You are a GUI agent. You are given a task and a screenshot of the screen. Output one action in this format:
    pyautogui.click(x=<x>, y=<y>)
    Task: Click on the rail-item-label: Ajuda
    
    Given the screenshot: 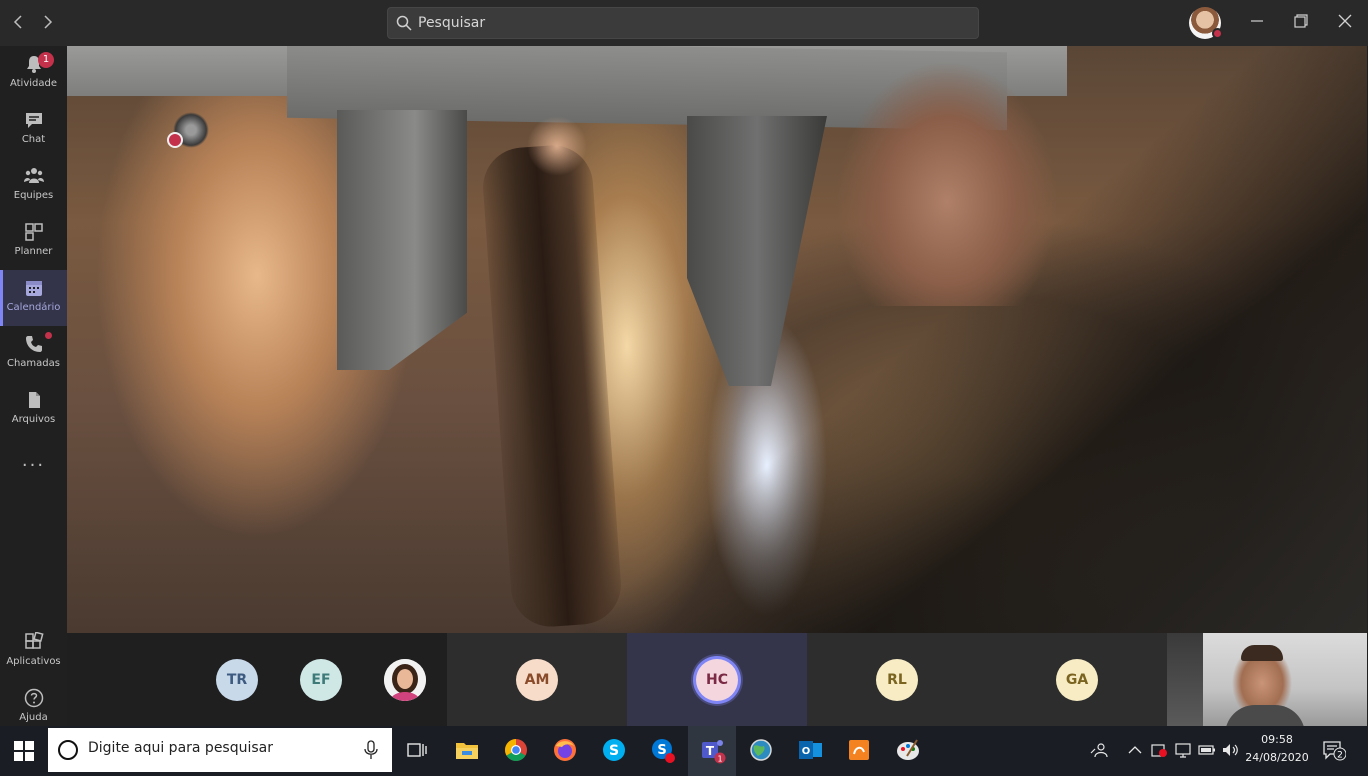 What is the action you would take?
    pyautogui.click(x=33, y=717)
    